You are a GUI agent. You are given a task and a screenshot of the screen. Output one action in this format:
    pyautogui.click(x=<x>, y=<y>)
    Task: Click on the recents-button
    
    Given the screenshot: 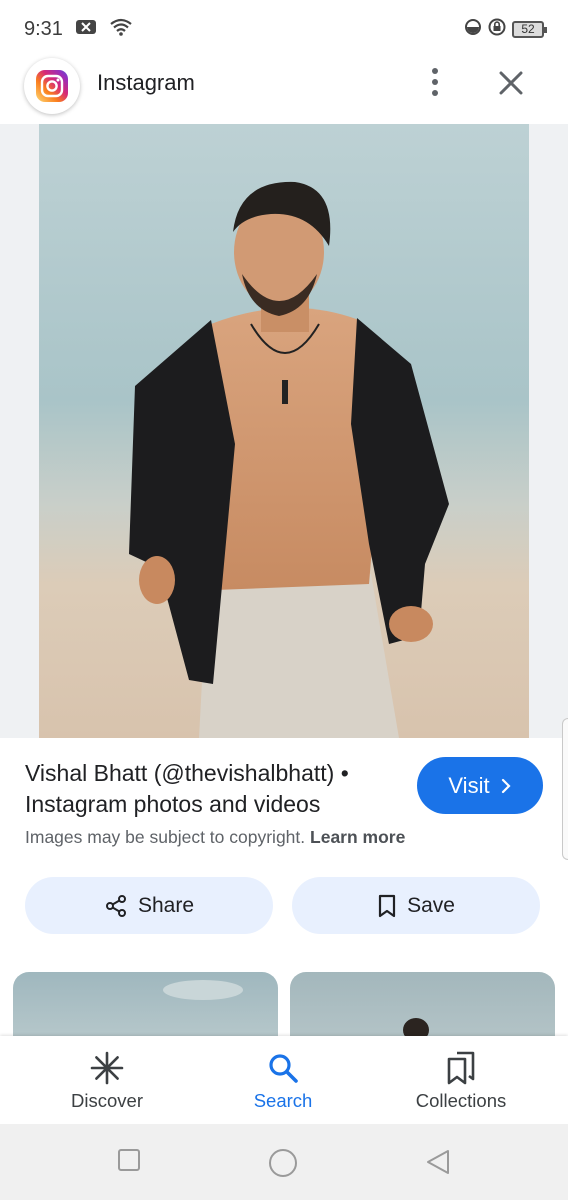 What is the action you would take?
    pyautogui.click(x=129, y=1162)
    